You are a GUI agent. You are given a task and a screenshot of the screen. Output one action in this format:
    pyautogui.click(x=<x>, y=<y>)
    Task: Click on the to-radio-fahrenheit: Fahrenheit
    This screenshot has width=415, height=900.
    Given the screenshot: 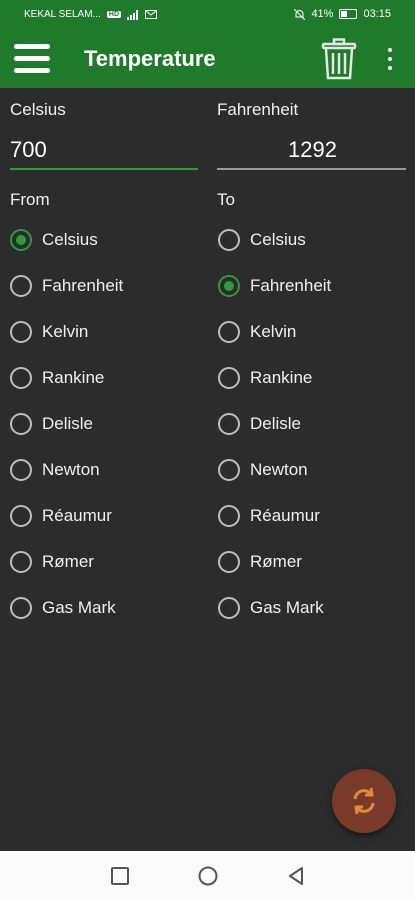 What is the action you would take?
    pyautogui.click(x=274, y=286)
    